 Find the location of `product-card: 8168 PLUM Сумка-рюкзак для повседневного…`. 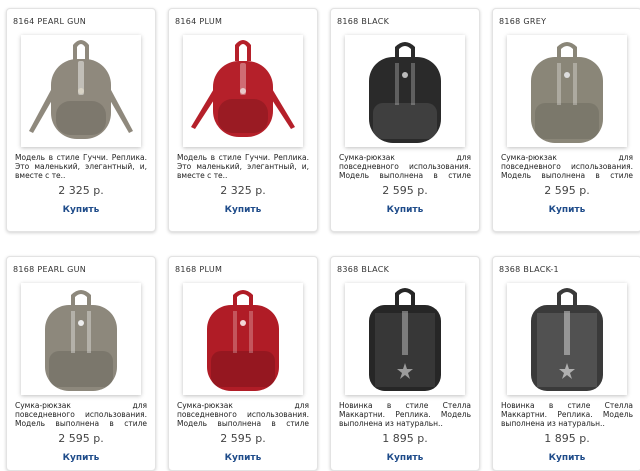

product-card: 8168 PLUM Сумка-рюкзак для повседневного… is located at coordinates (243, 363).